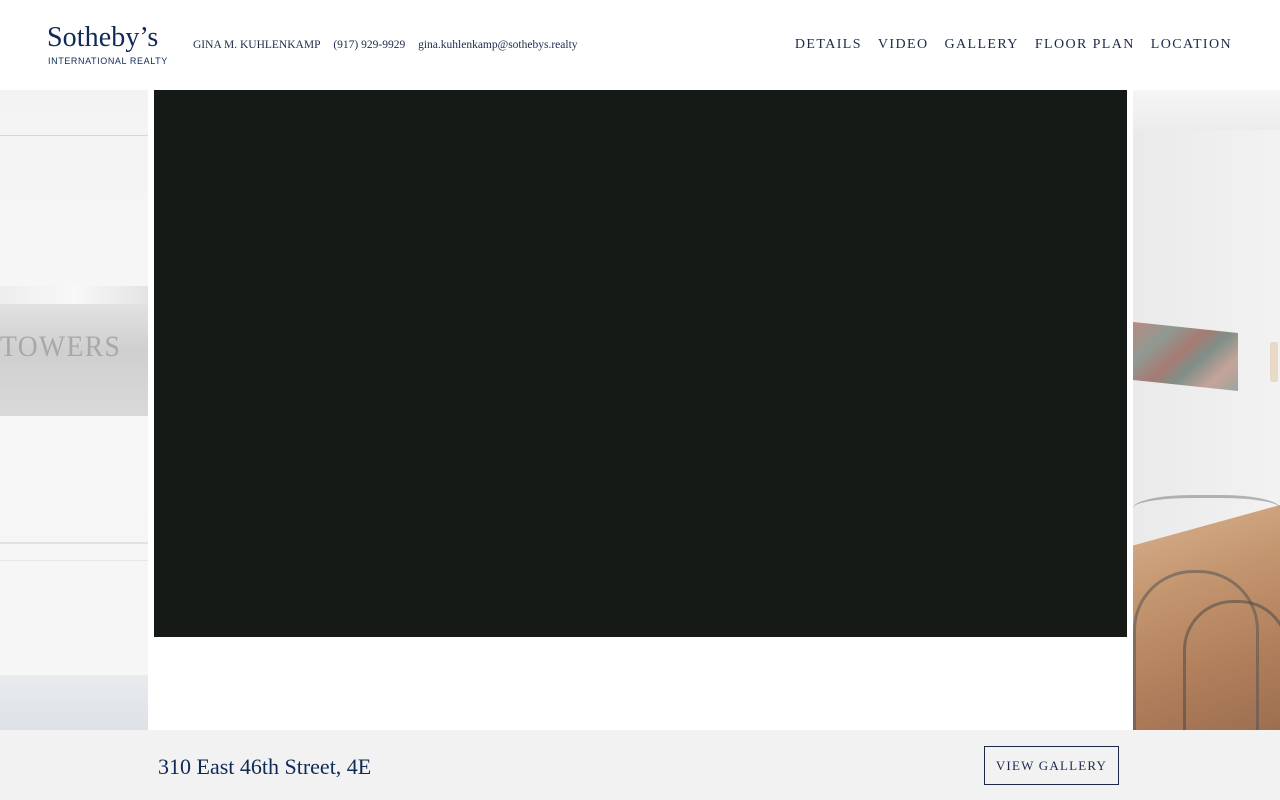  What do you see at coordinates (74, 410) in the screenshot?
I see `previous-slide-image: TOWERS` at bounding box center [74, 410].